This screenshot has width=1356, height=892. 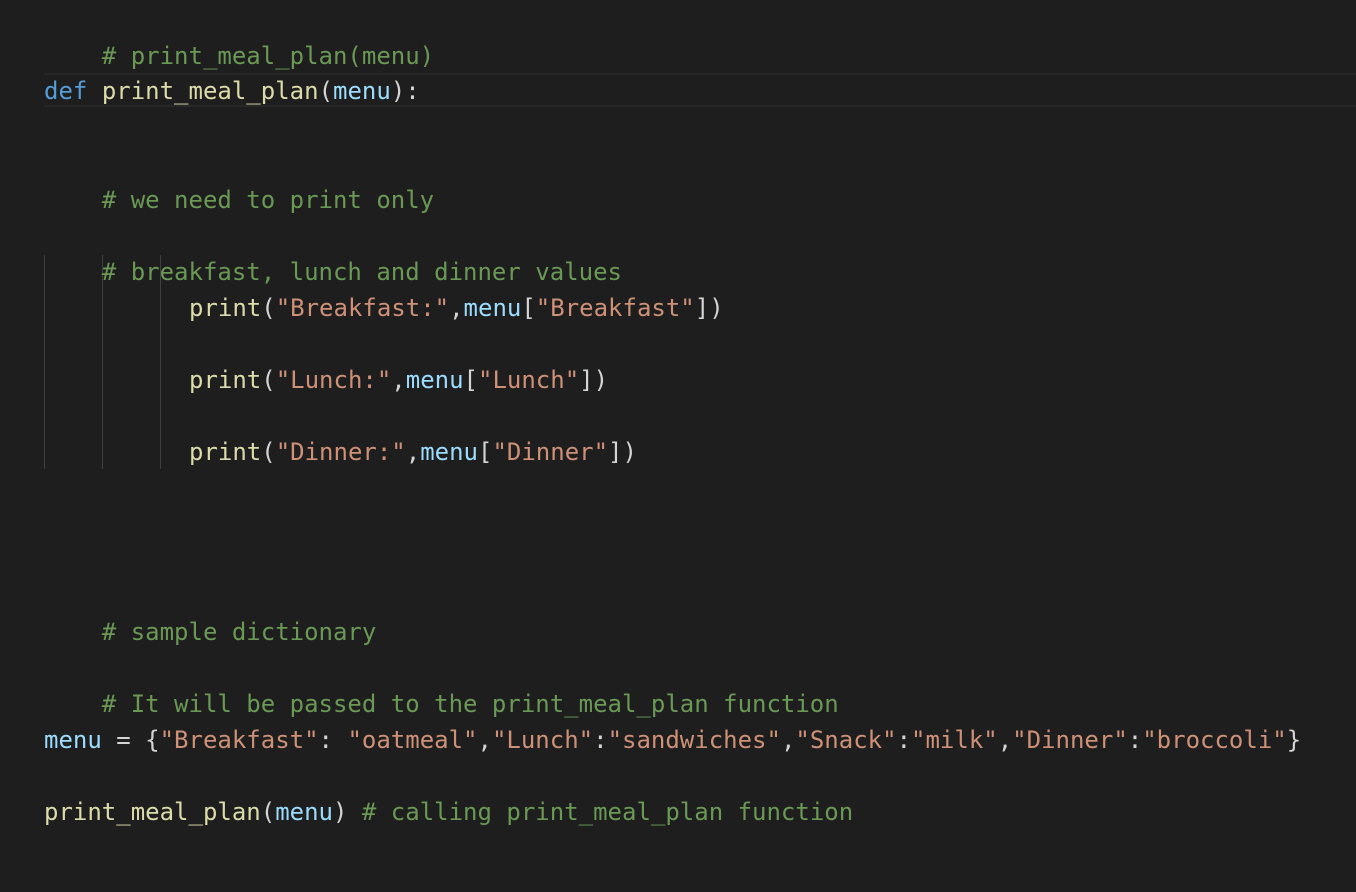 What do you see at coordinates (1070, 740) in the screenshot?
I see `dict-key: "Dinner"` at bounding box center [1070, 740].